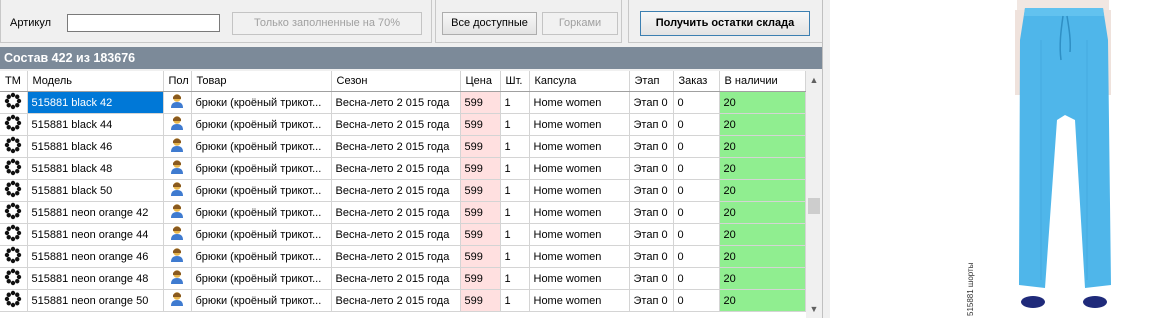 The width and height of the screenshot is (1150, 321). Describe the element at coordinates (651, 81) in the screenshot. I see `column-header-etap: Этап` at that location.